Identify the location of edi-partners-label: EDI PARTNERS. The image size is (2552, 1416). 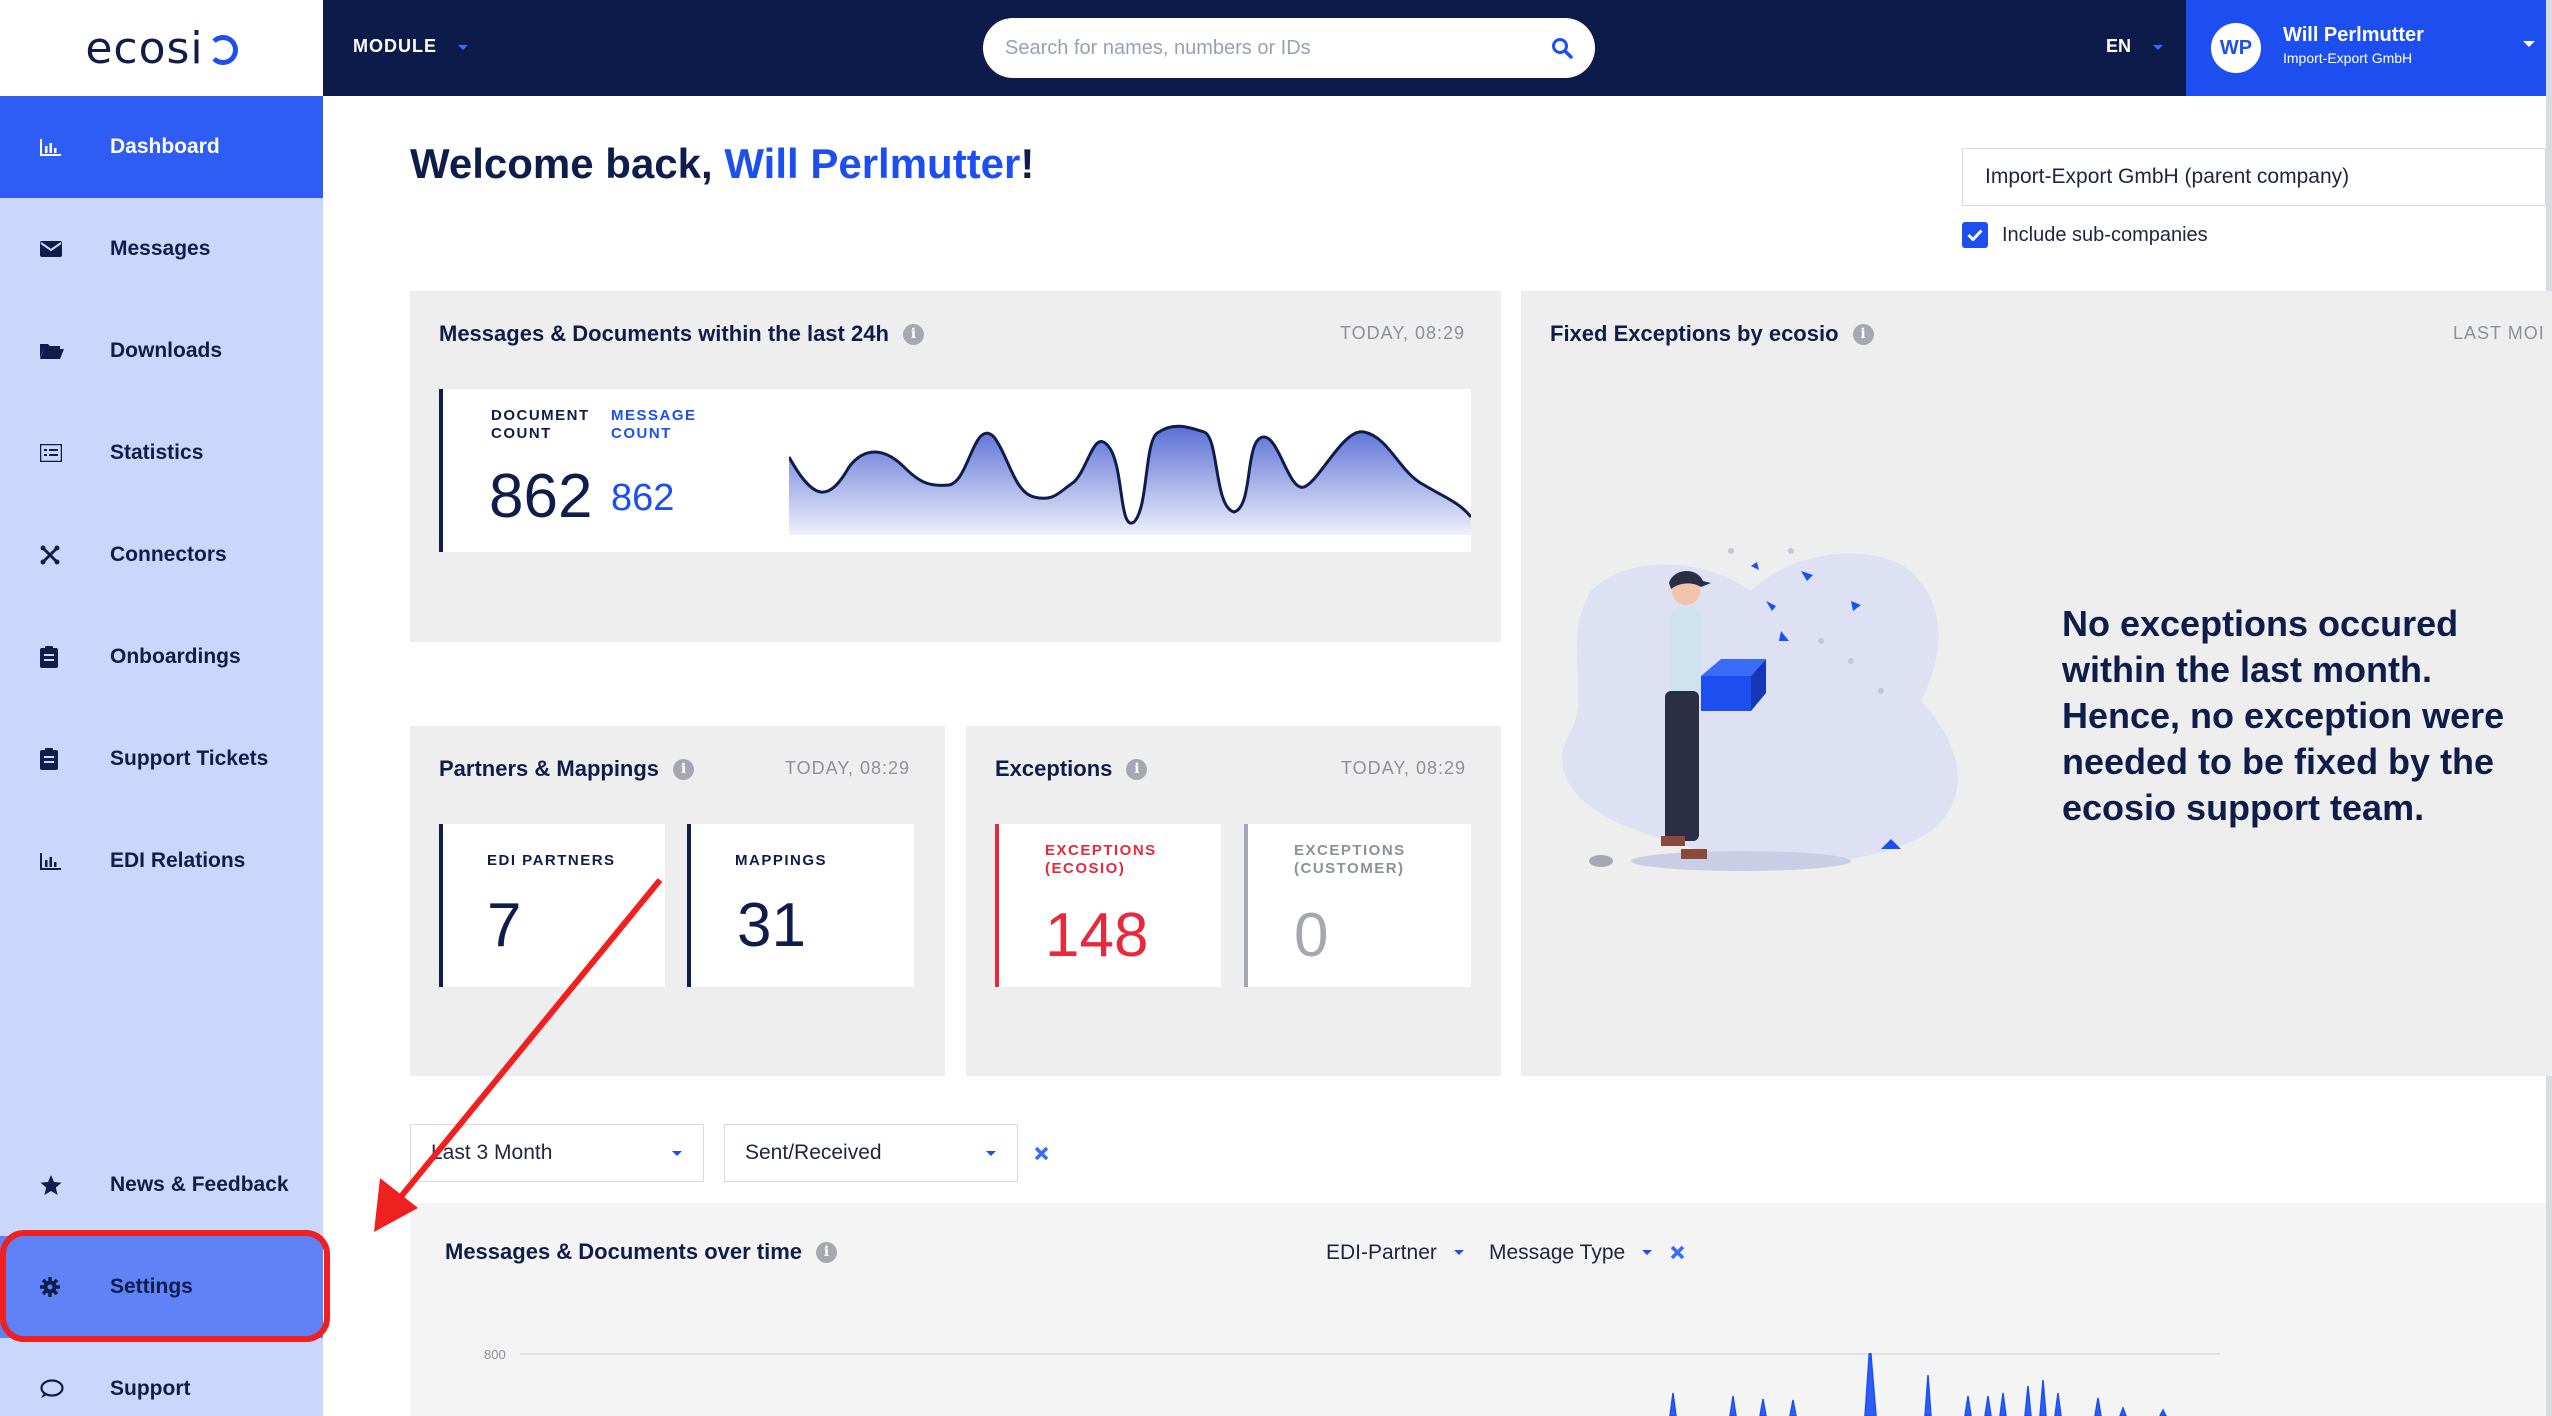
(551, 860).